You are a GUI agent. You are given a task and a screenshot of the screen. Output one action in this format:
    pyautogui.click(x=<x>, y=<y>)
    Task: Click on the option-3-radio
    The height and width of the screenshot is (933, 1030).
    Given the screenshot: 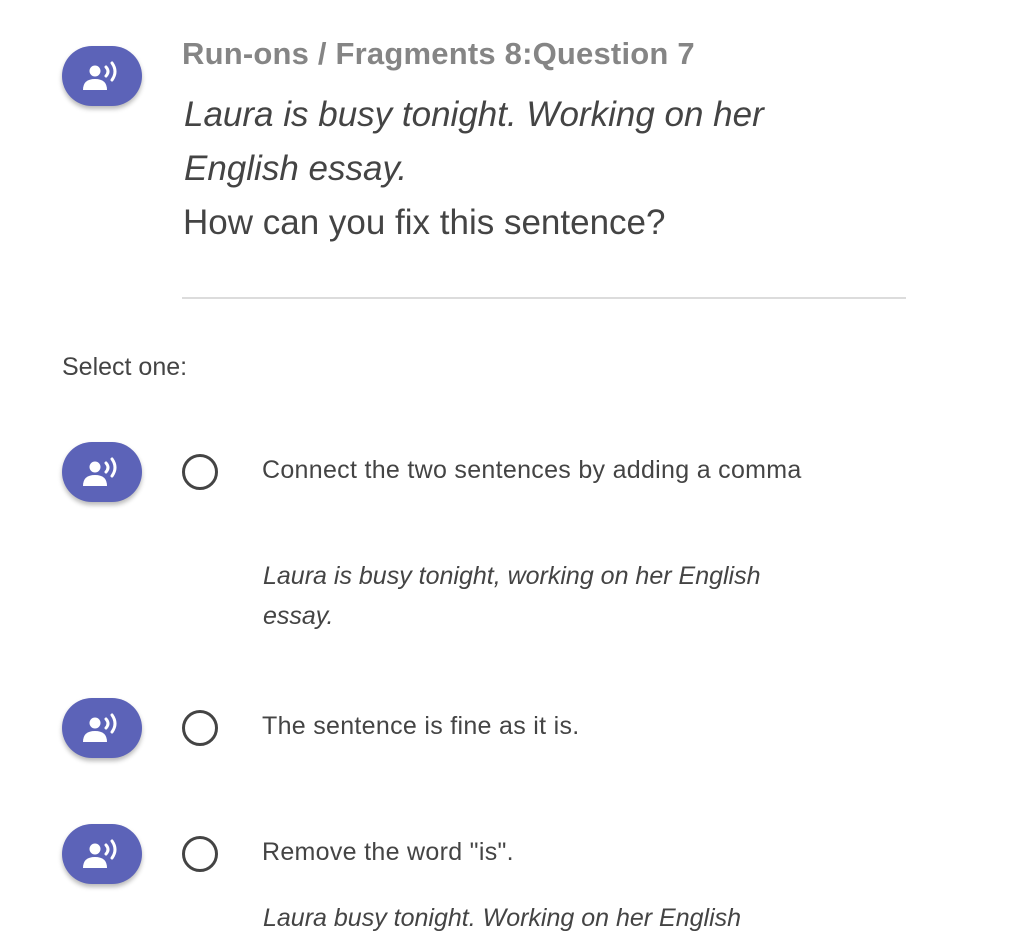 What is the action you would take?
    pyautogui.click(x=200, y=854)
    